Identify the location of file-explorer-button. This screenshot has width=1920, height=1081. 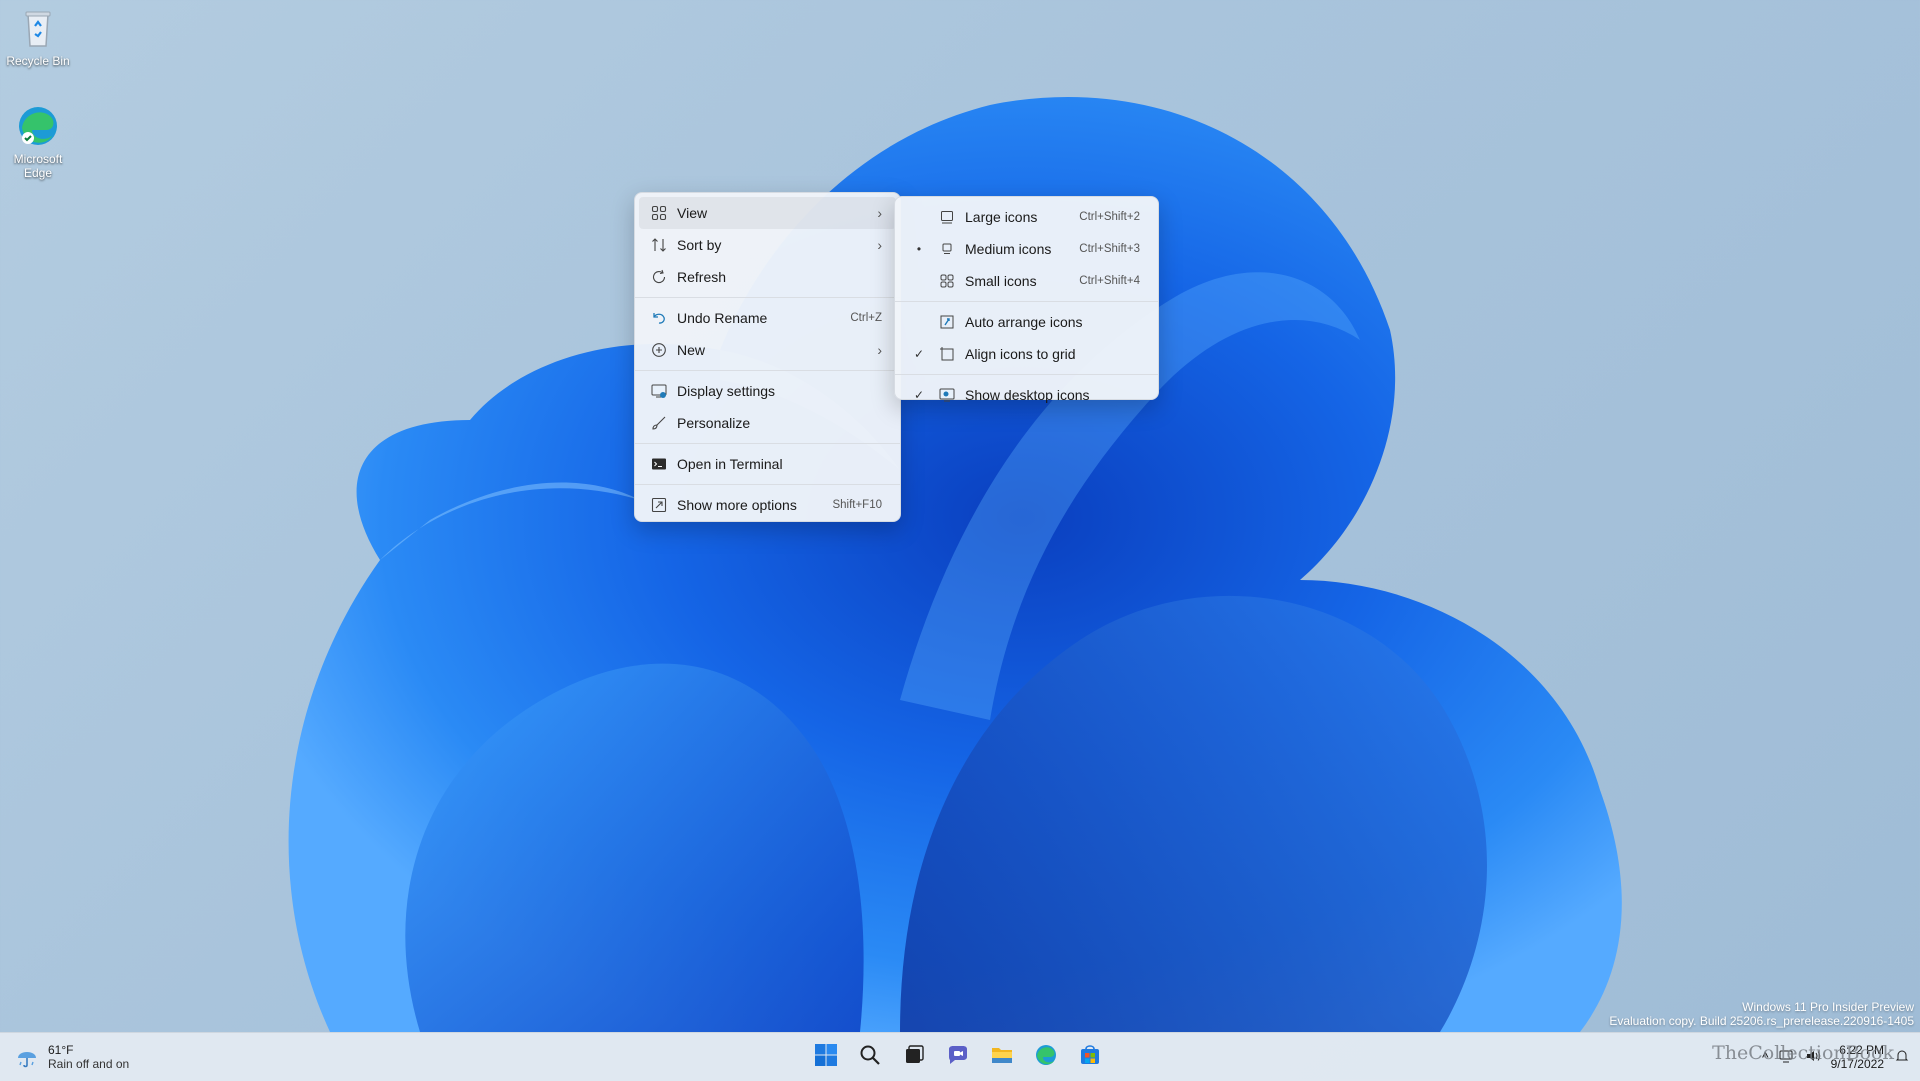
(1002, 1057).